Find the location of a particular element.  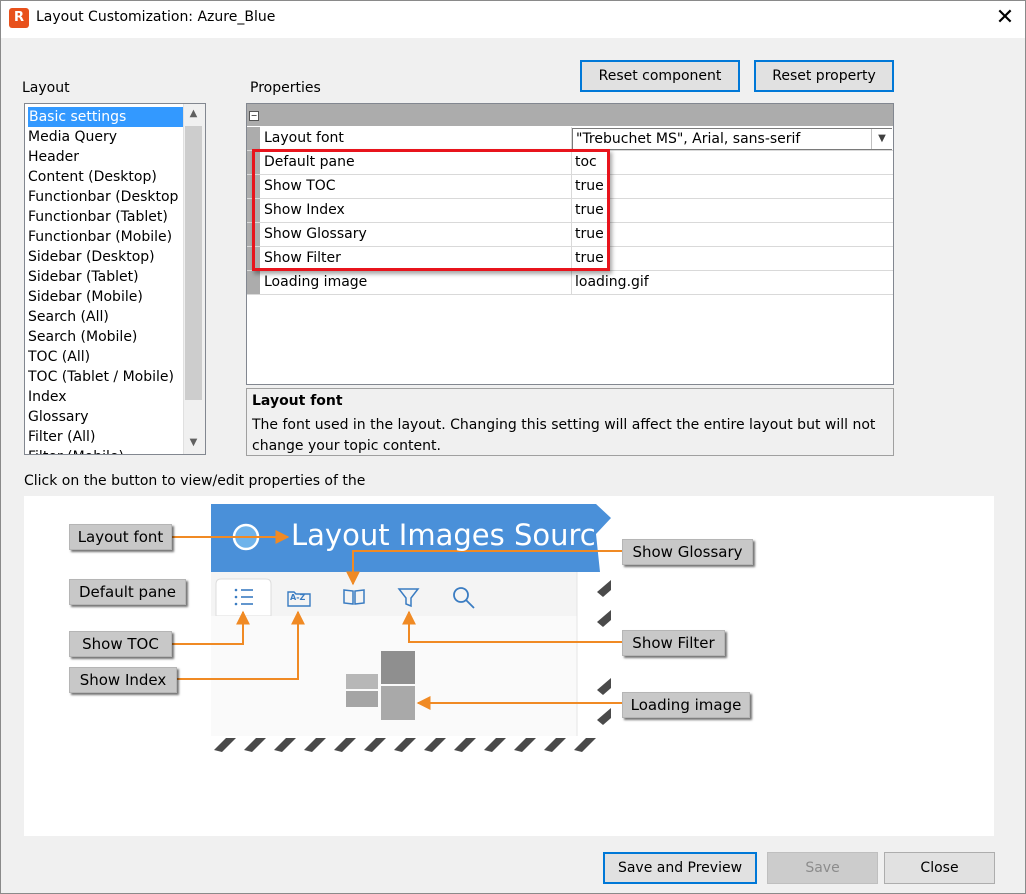

loading-image-callout: Loading image is located at coordinates (686, 705).